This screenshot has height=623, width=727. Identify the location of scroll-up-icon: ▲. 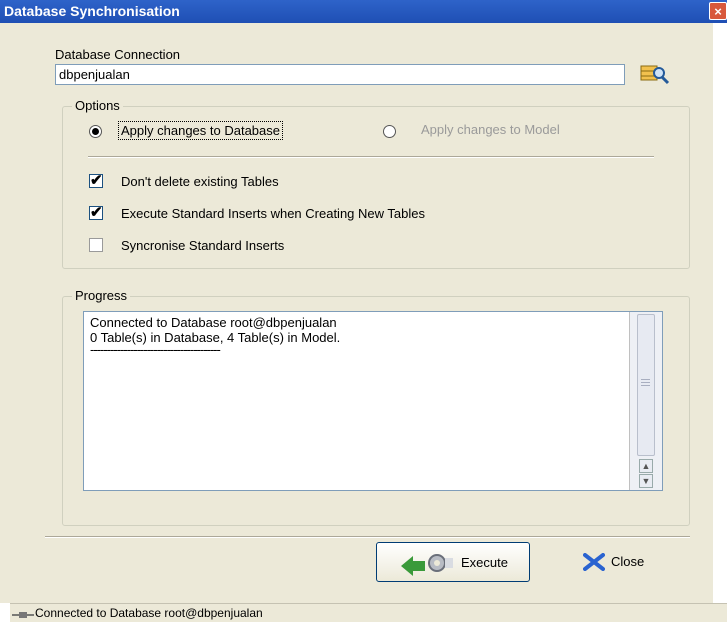
(646, 466).